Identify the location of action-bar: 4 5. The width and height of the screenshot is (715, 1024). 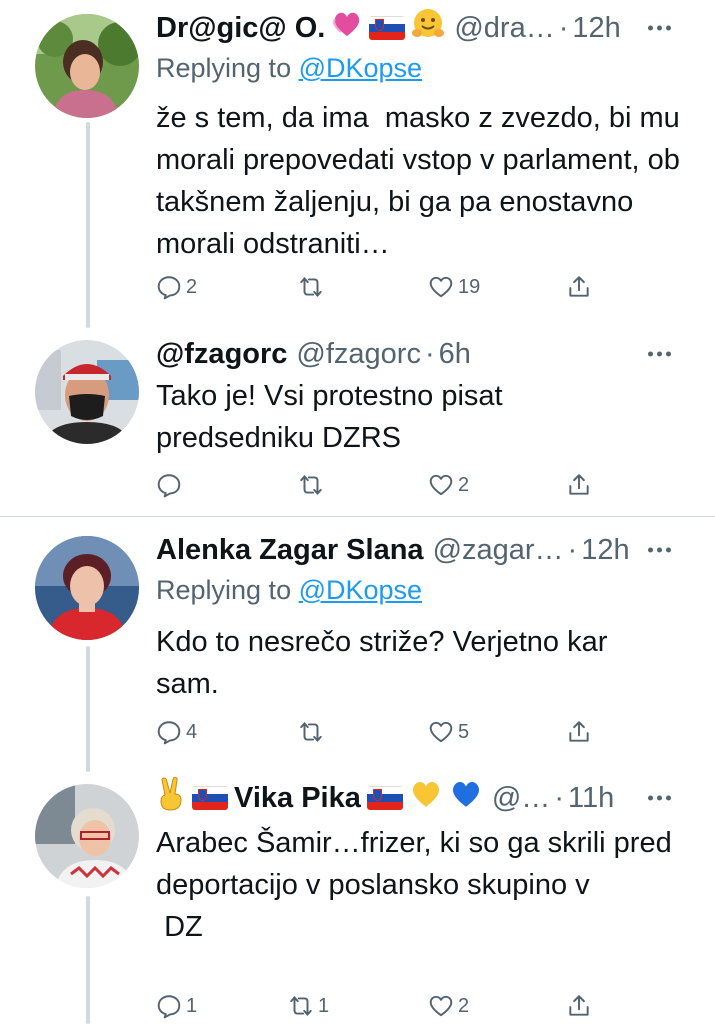
(381, 732).